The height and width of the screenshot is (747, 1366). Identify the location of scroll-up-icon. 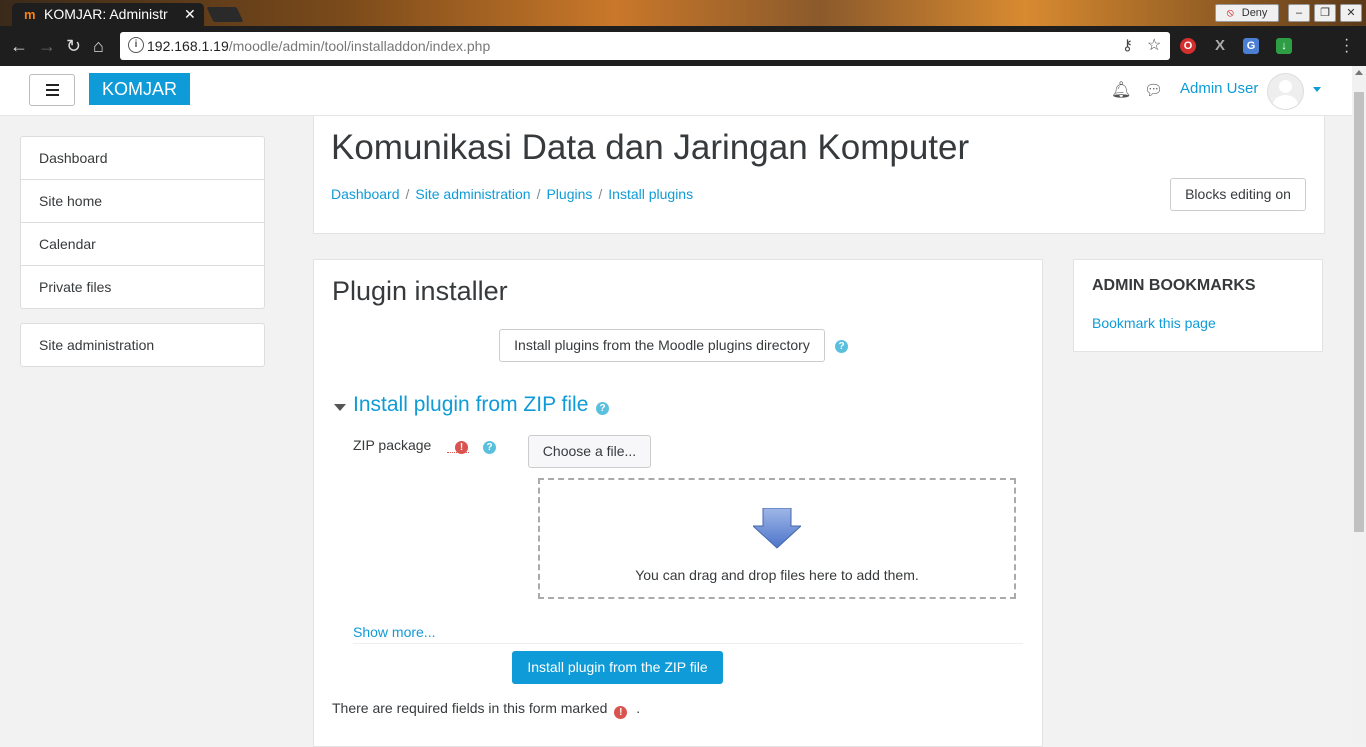
(1359, 72).